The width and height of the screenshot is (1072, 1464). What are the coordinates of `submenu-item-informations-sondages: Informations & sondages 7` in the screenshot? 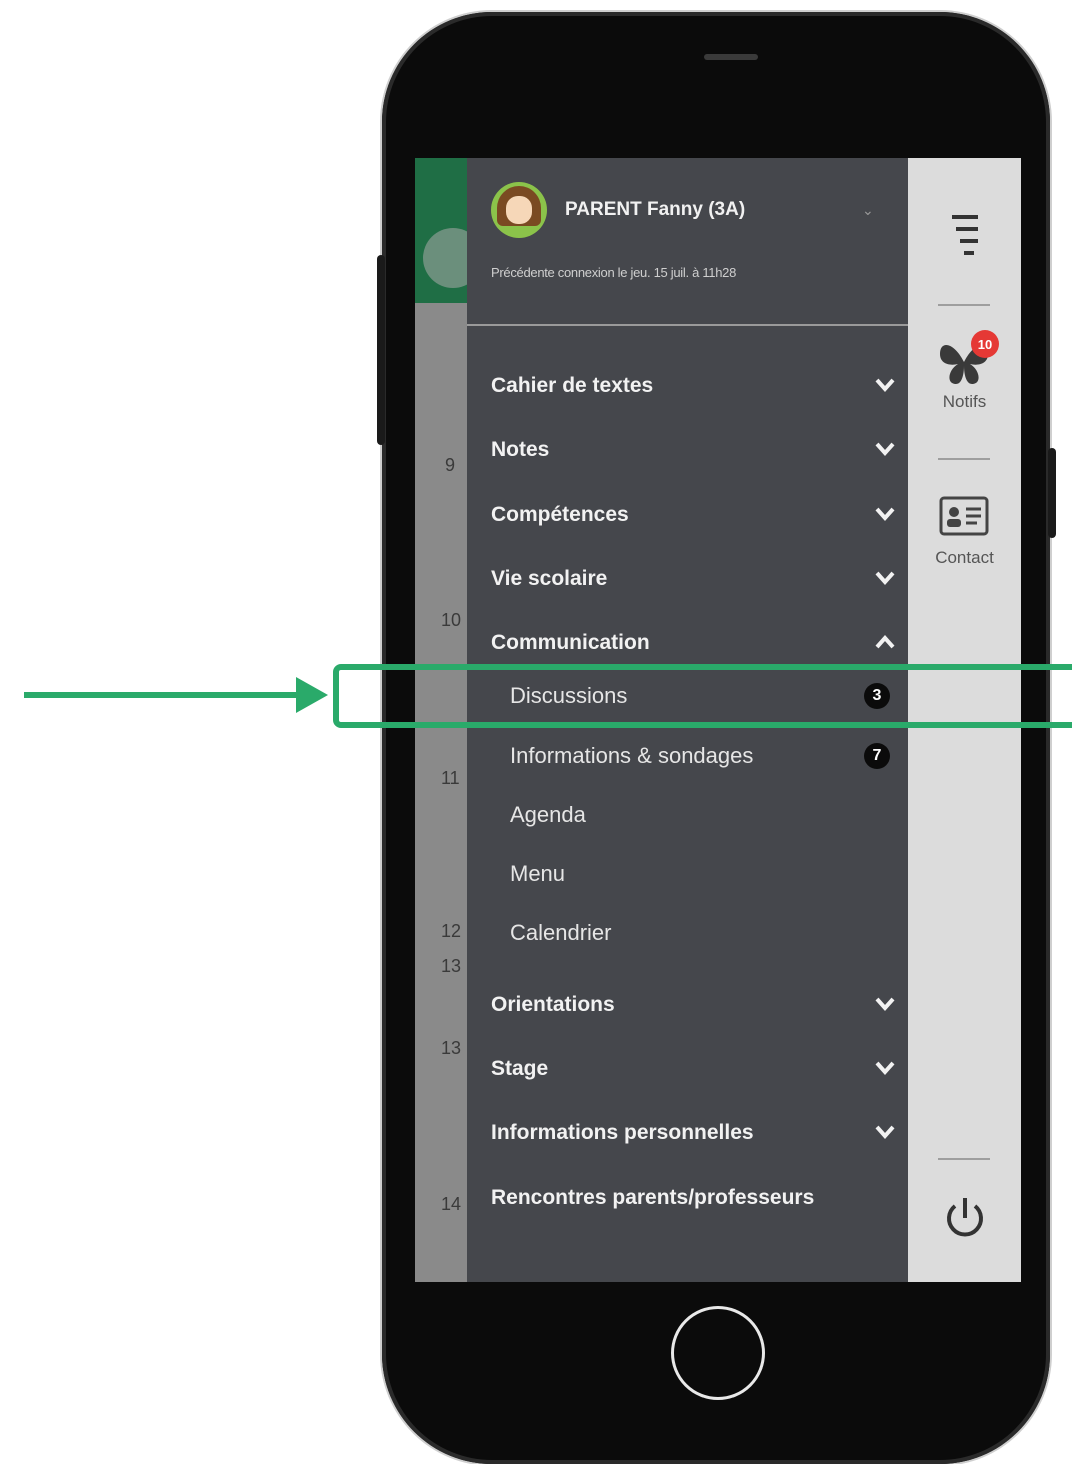 It's located at (700, 756).